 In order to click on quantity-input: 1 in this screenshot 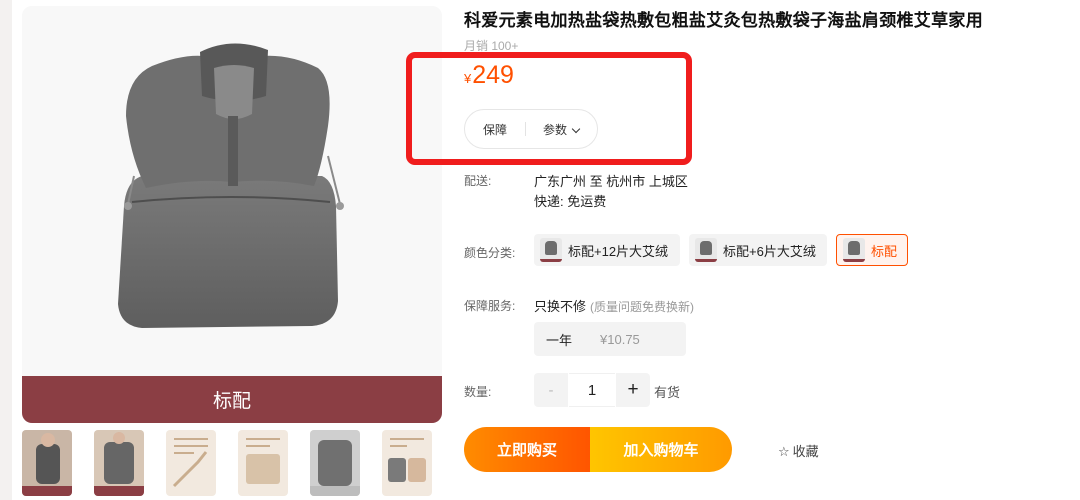, I will do `click(592, 390)`.